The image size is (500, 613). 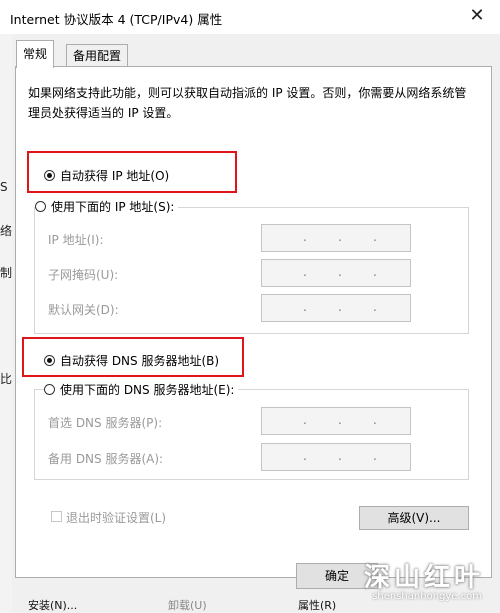 What do you see at coordinates (83, 275) in the screenshot?
I see `subnet-mask-label: 子网掩码(U):` at bounding box center [83, 275].